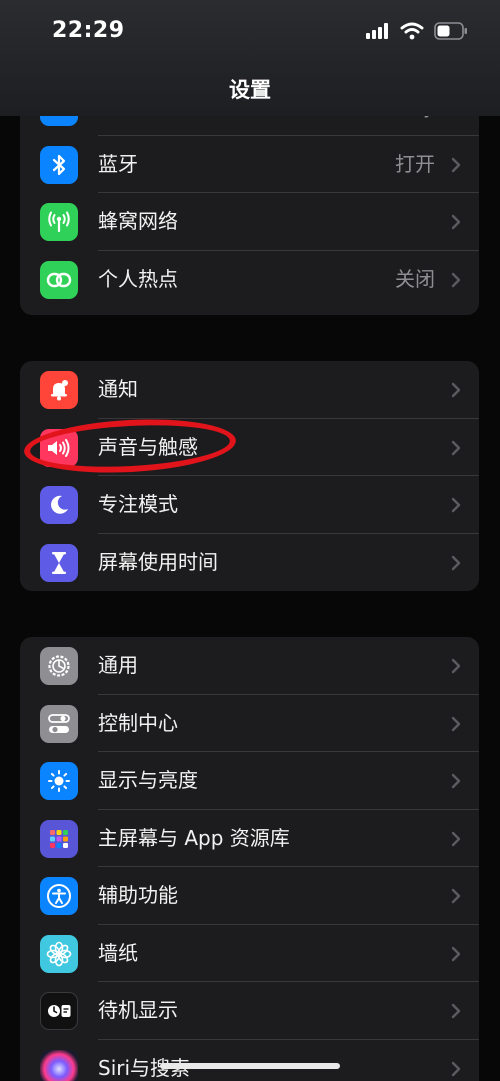  What do you see at coordinates (59, 279) in the screenshot?
I see `hotspot-link-icon` at bounding box center [59, 279].